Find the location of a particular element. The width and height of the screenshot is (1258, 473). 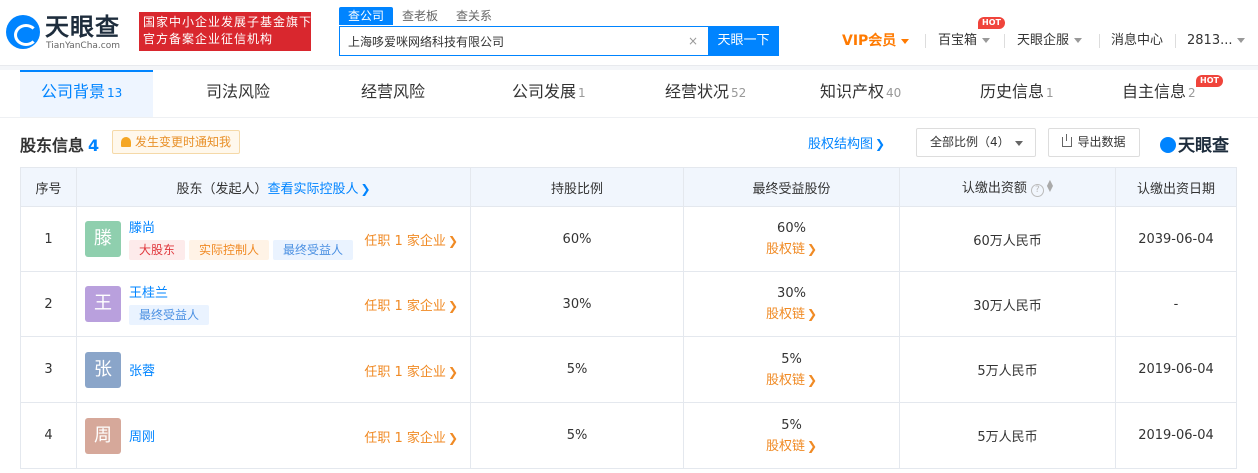

export-label: 导出数据 is located at coordinates (1101, 142).